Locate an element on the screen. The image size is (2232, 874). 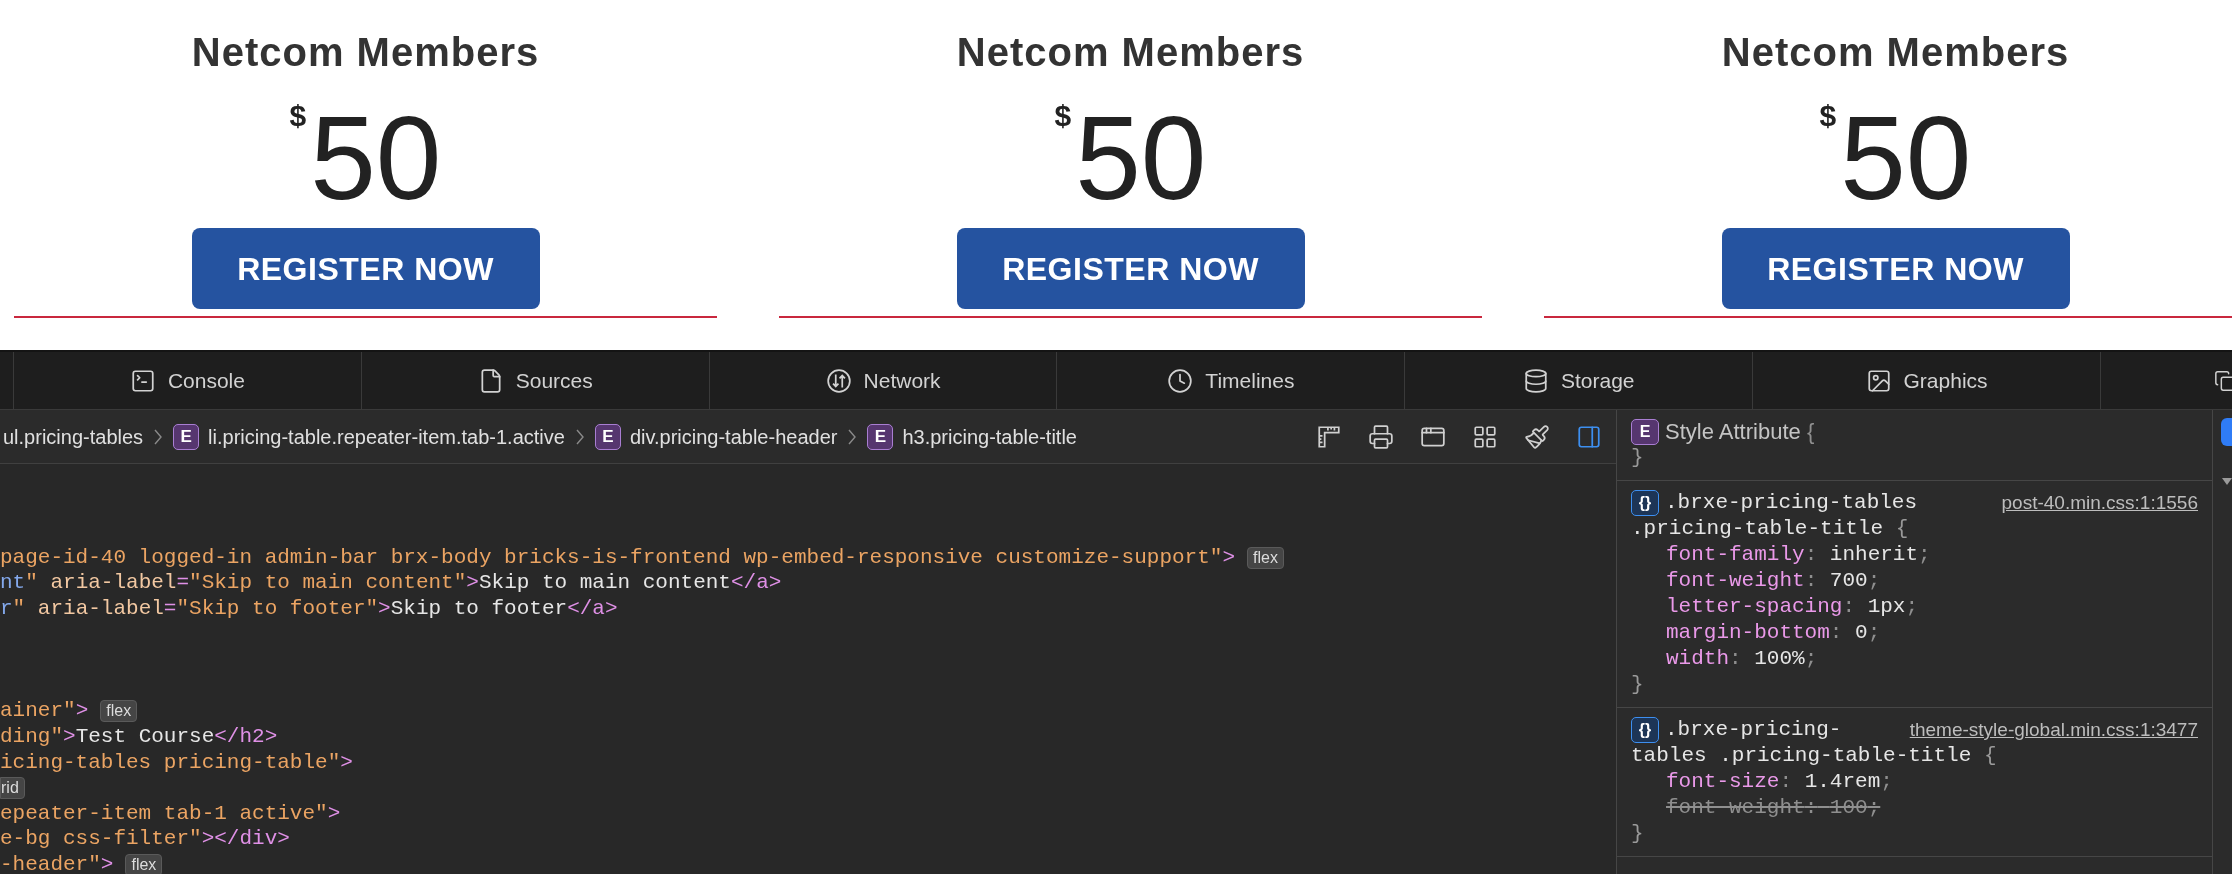
devtools-tab: Console is located at coordinates (188, 380).